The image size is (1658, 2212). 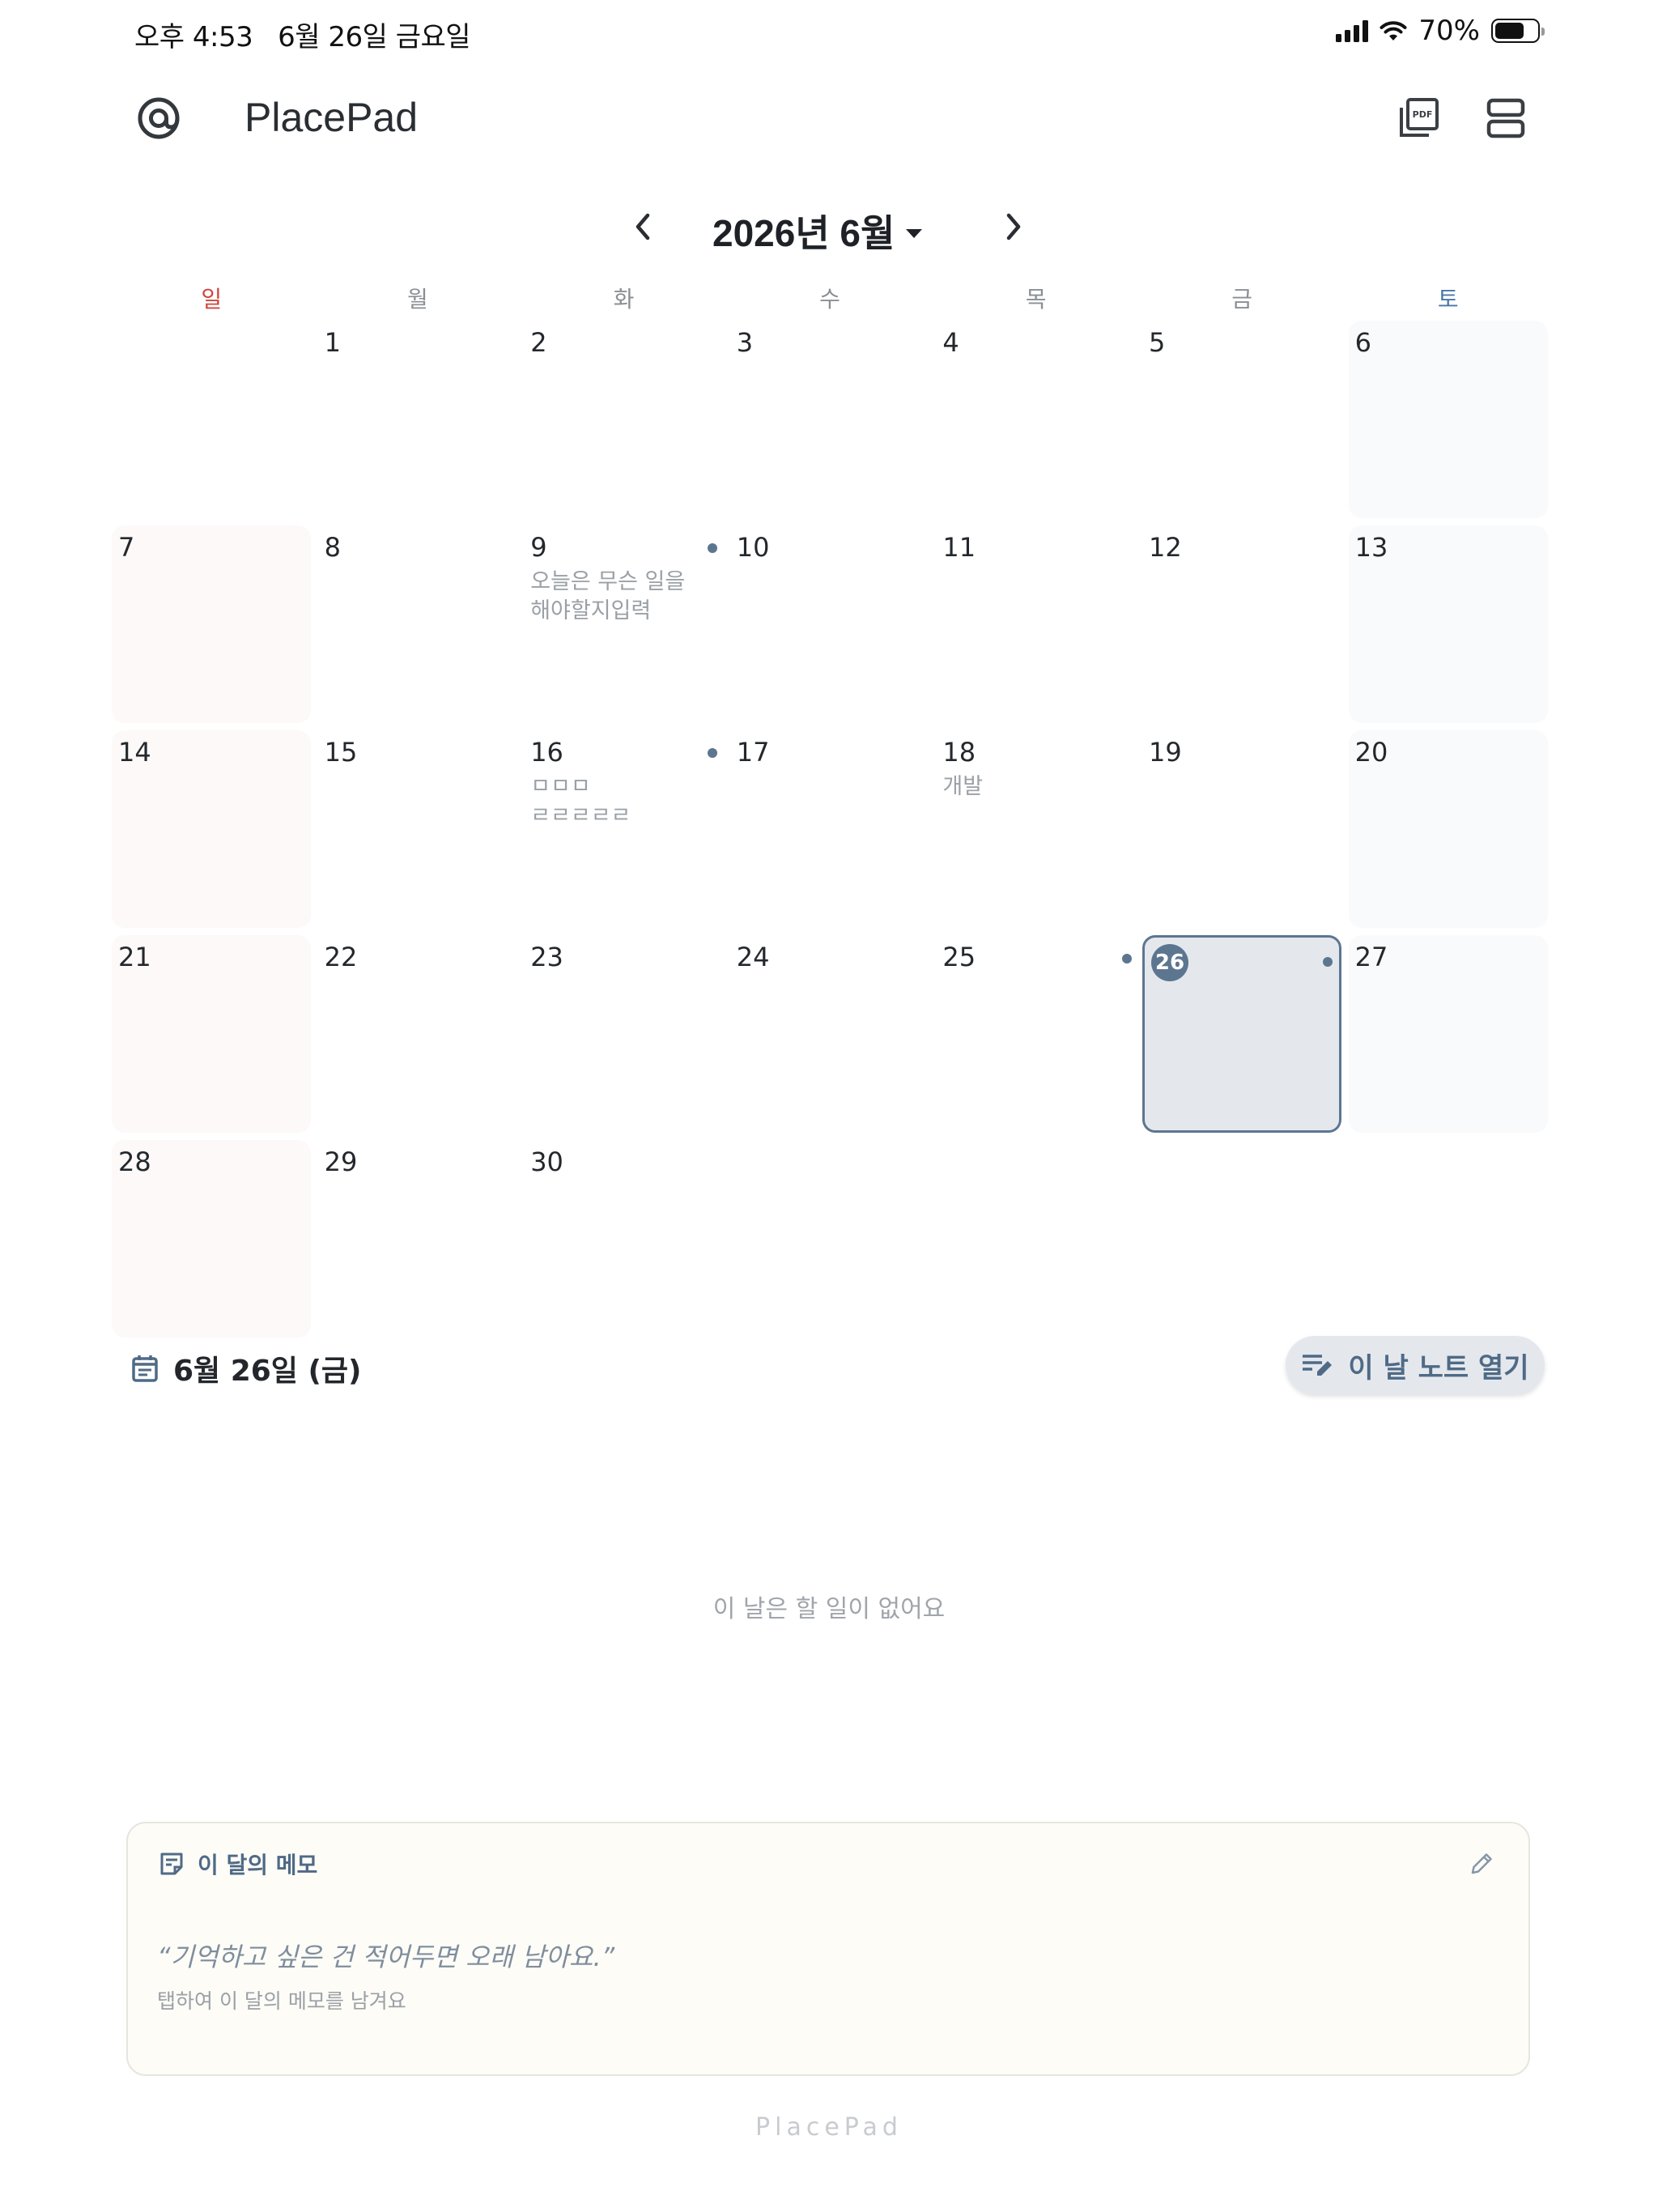 I want to click on day-number: 22, so click(x=341, y=957).